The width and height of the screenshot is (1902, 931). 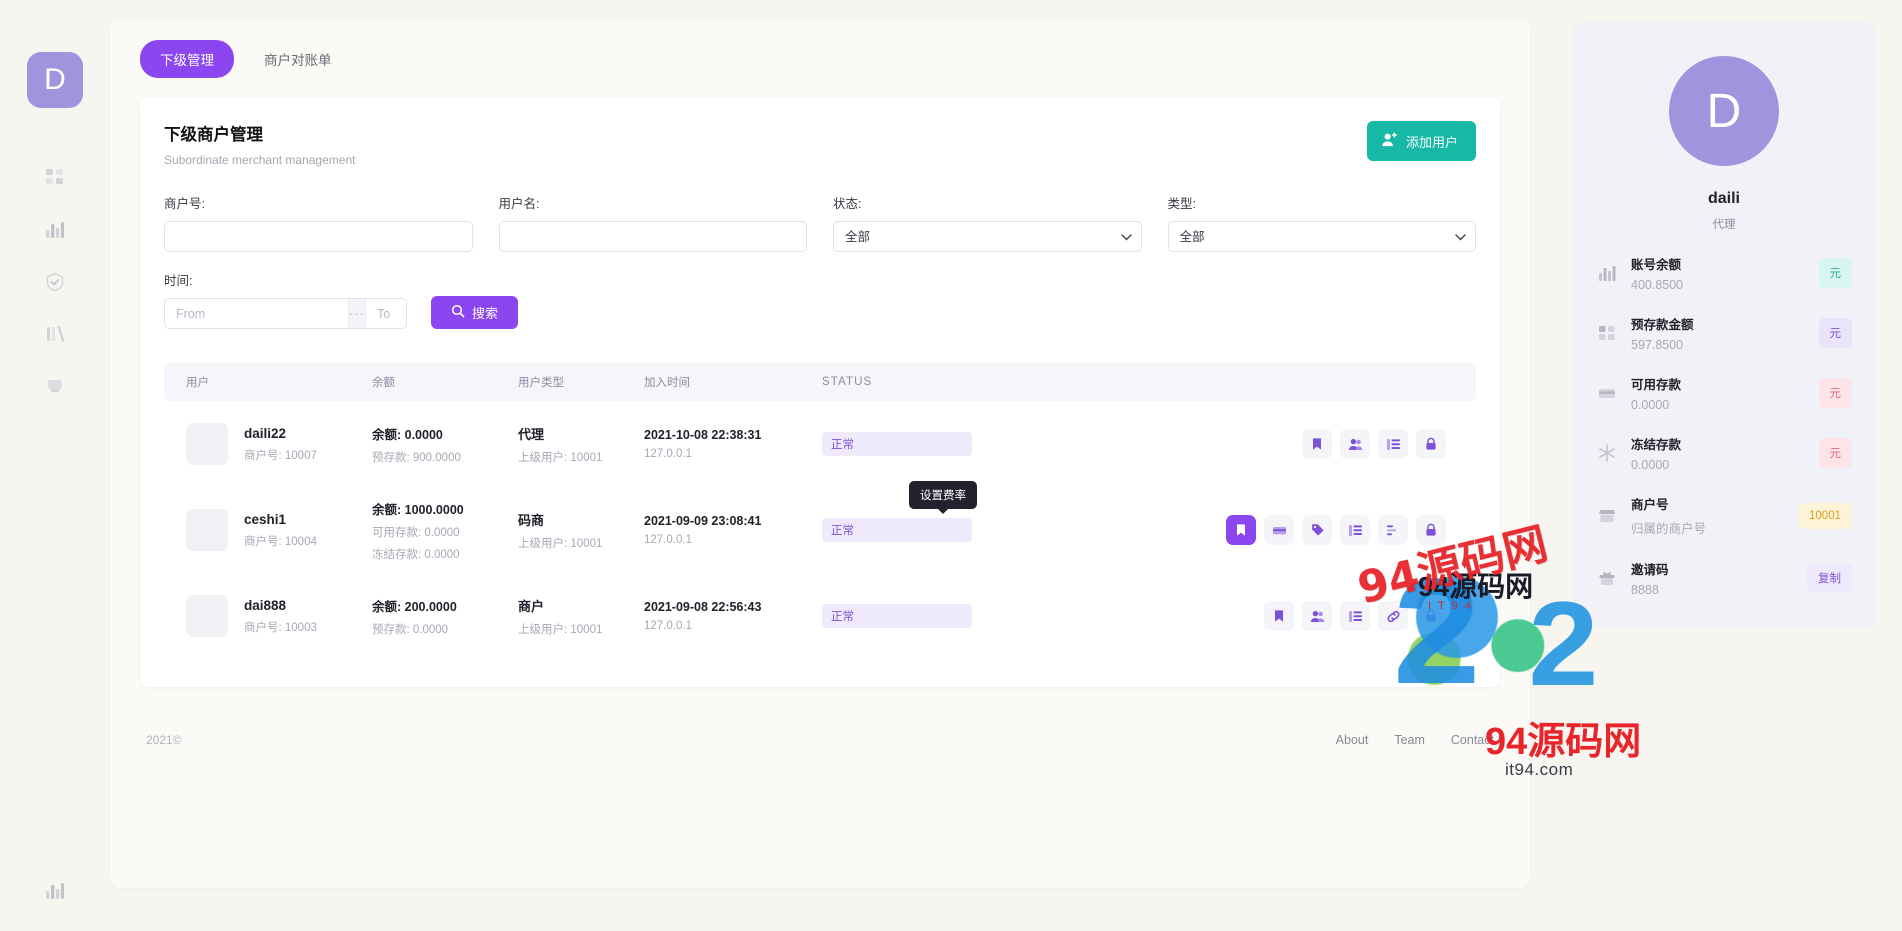 I want to click on stat-prepaid-amount: 预存款金额 597.8500 元, so click(x=1724, y=333).